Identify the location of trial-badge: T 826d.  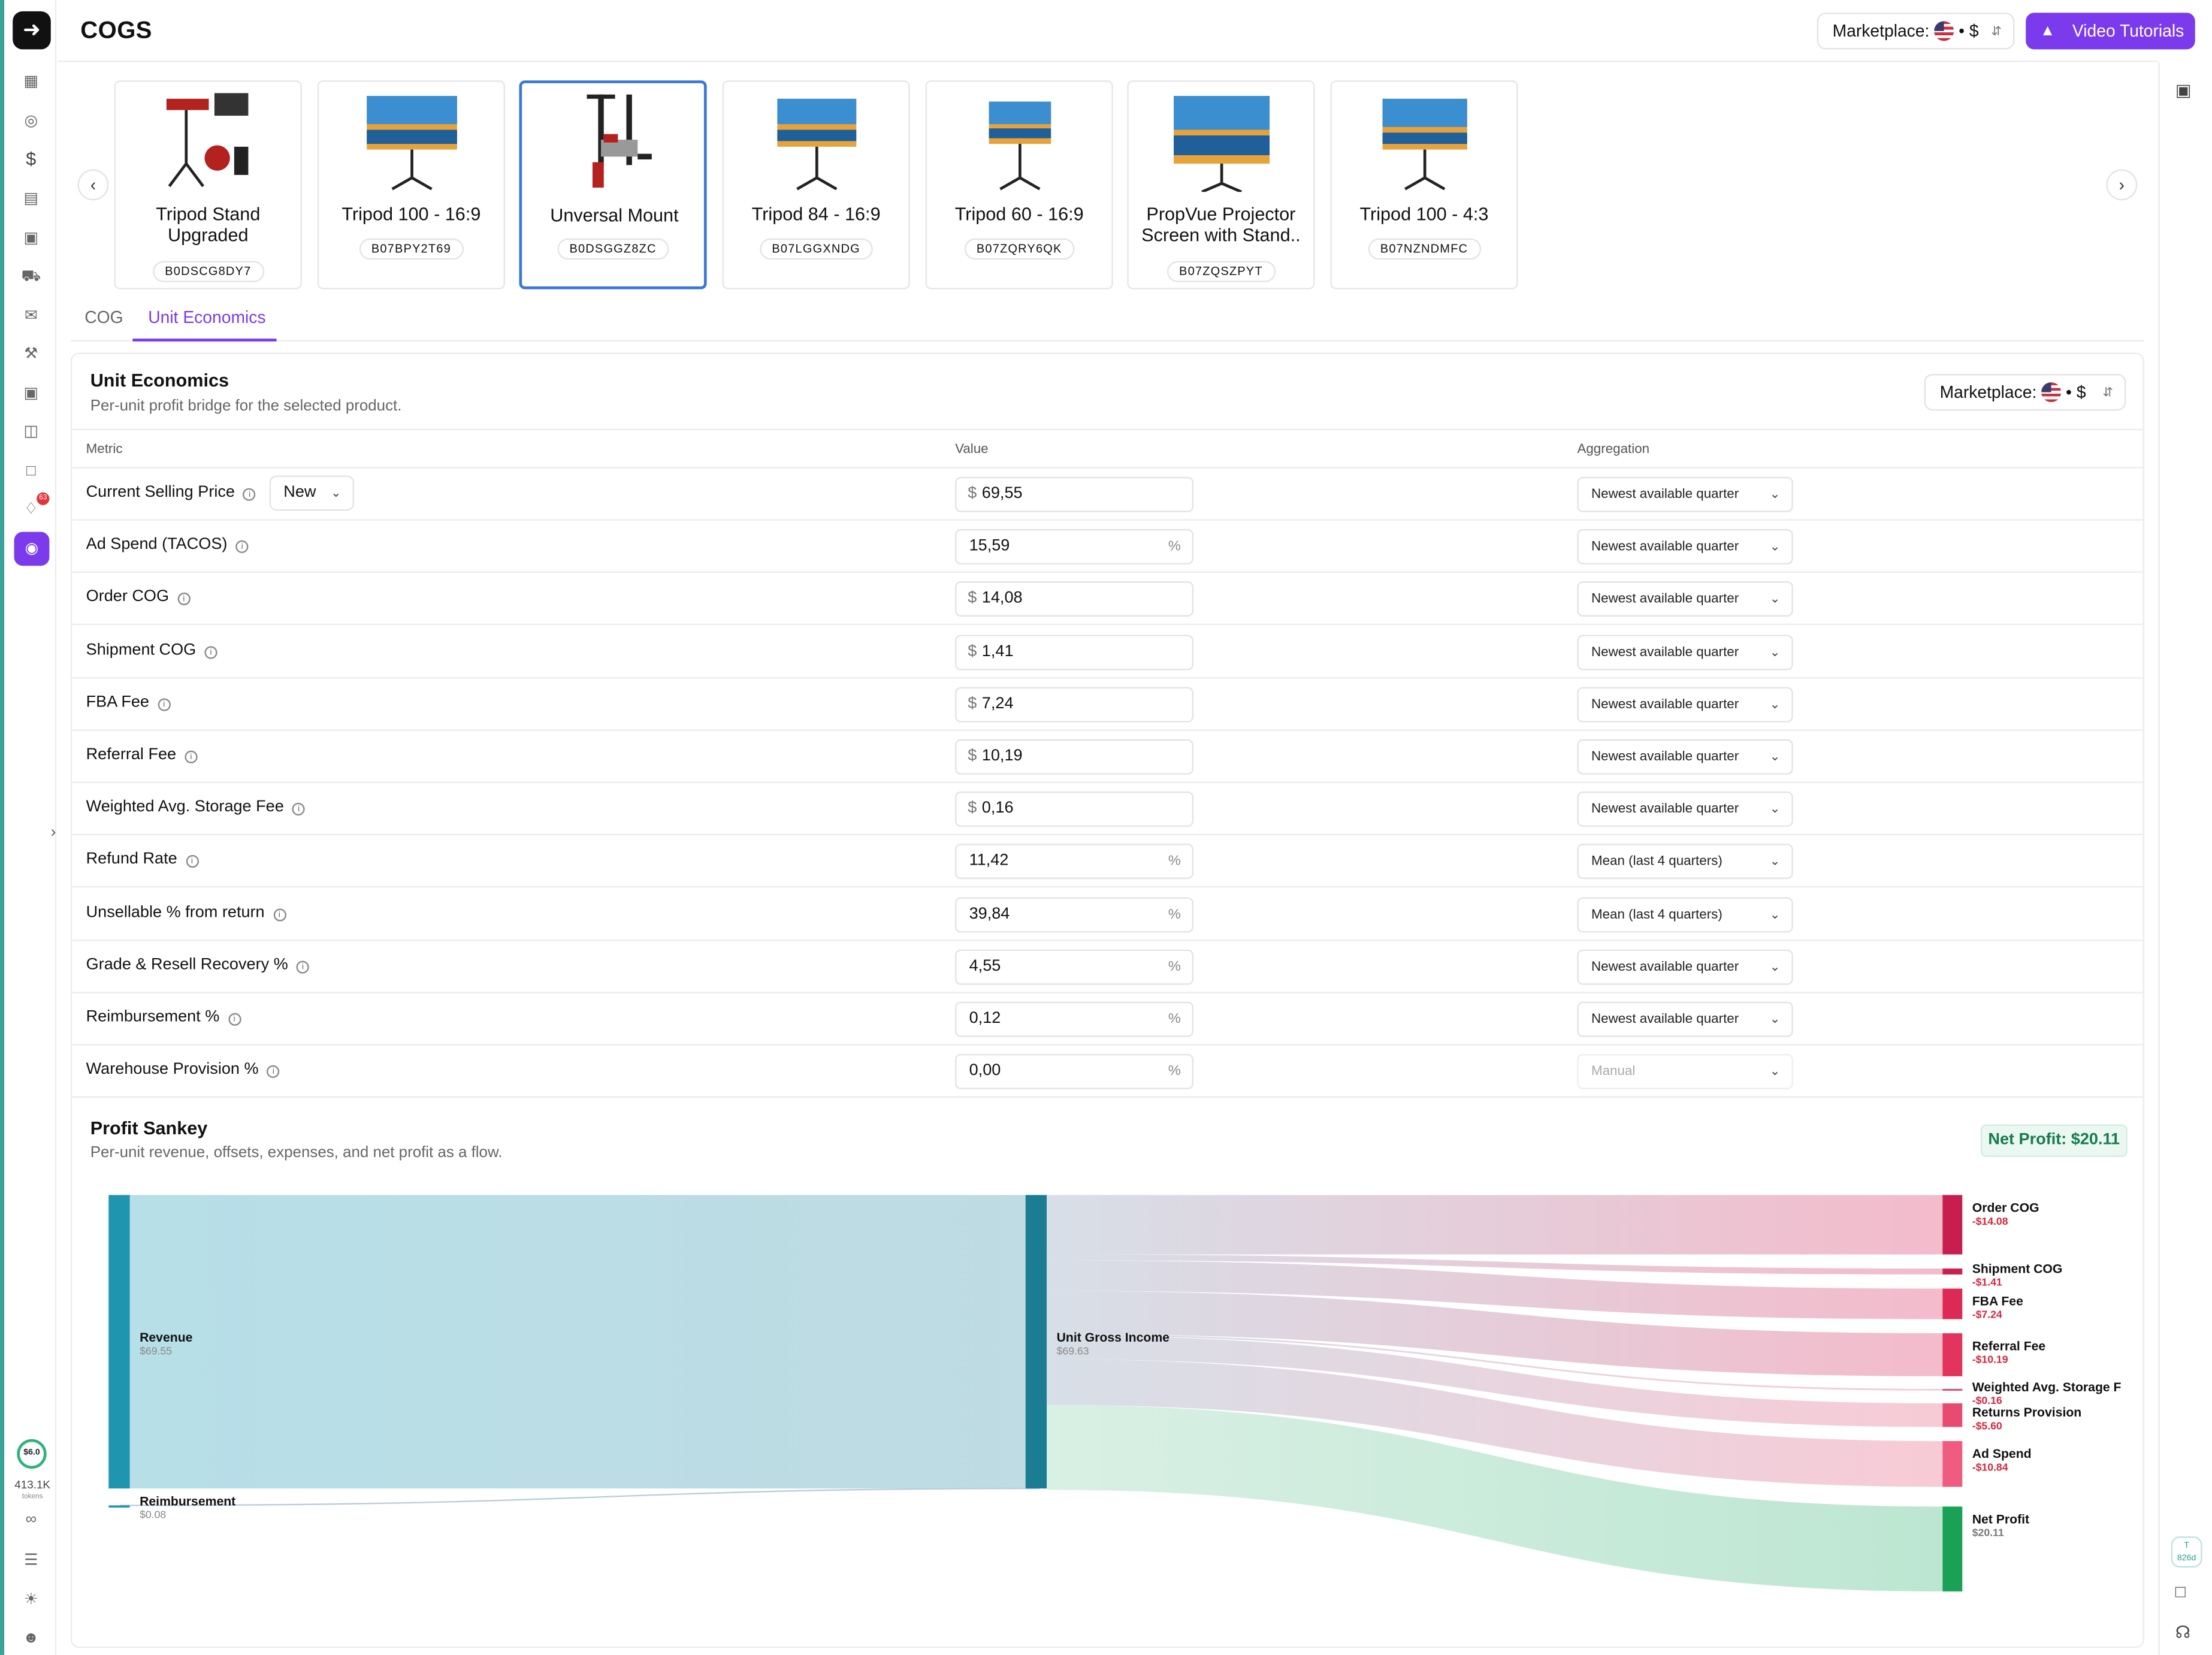
(2186, 1552).